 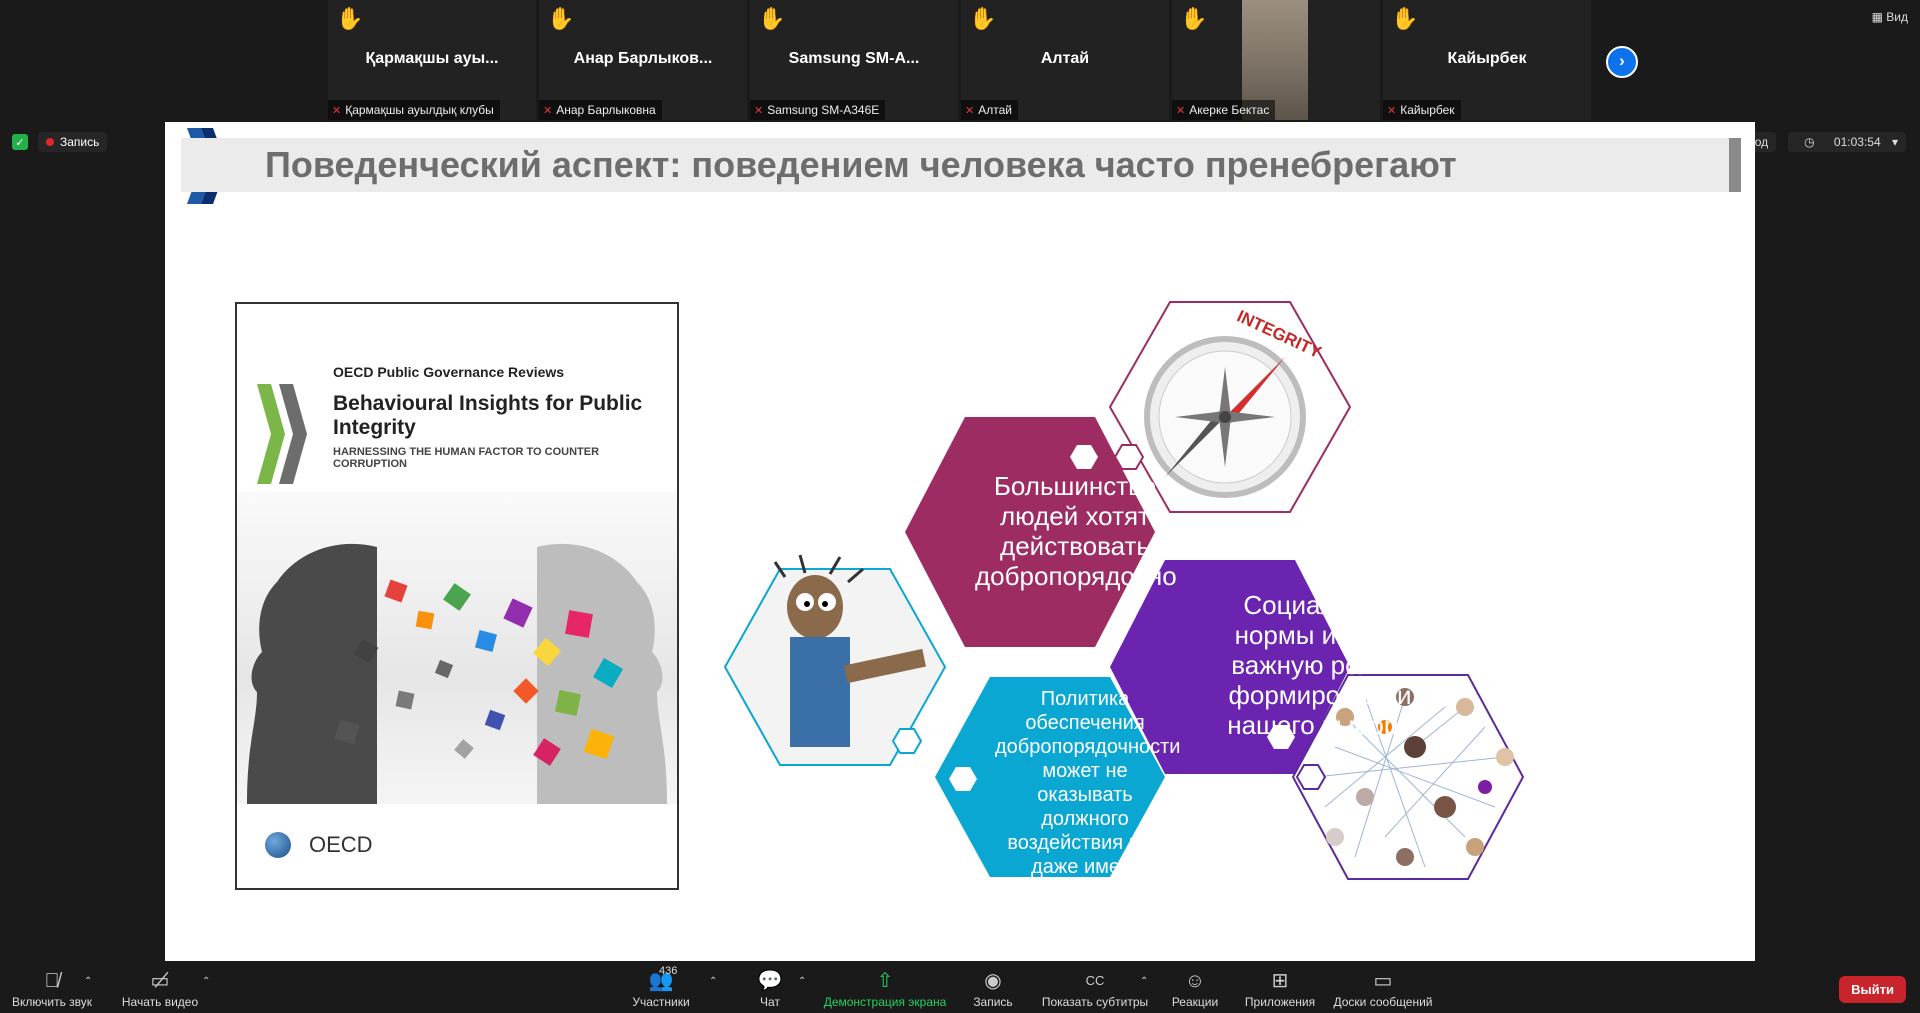 What do you see at coordinates (282, 434) in the screenshot?
I see `book-chevron-icon` at bounding box center [282, 434].